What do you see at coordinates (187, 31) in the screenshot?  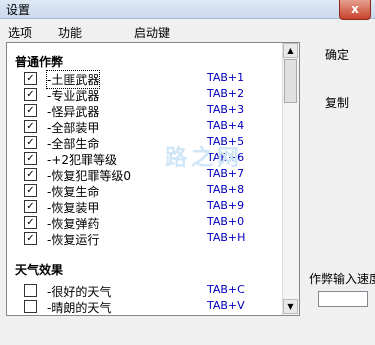 I see `menu-bar: 选项 功能 启动键` at bounding box center [187, 31].